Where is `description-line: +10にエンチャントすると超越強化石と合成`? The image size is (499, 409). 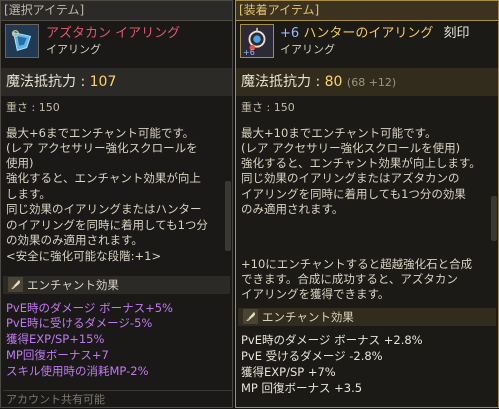 description-line: +10にエンチャントすると超越強化石と合成 is located at coordinates (357, 264).